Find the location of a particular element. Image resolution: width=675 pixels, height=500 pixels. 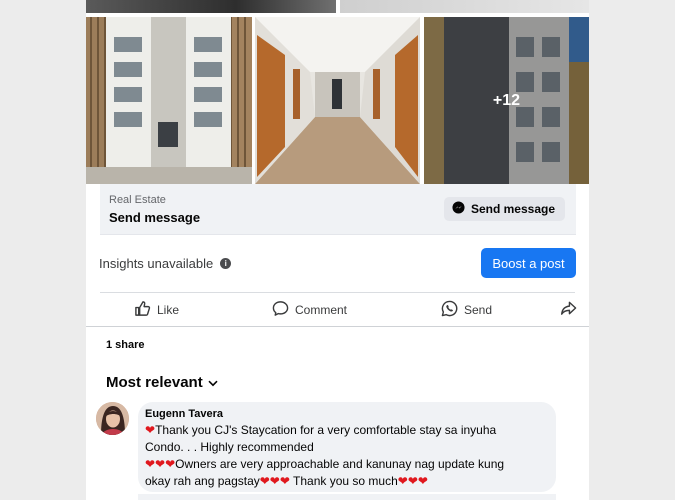

share-arrow-icon is located at coordinates (568, 310).